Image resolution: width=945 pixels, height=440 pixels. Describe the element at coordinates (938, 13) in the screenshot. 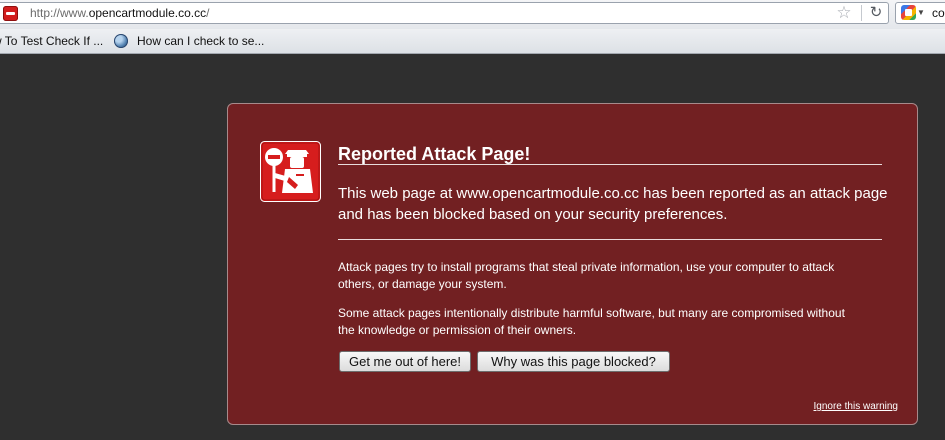

I see `search-input: co` at that location.